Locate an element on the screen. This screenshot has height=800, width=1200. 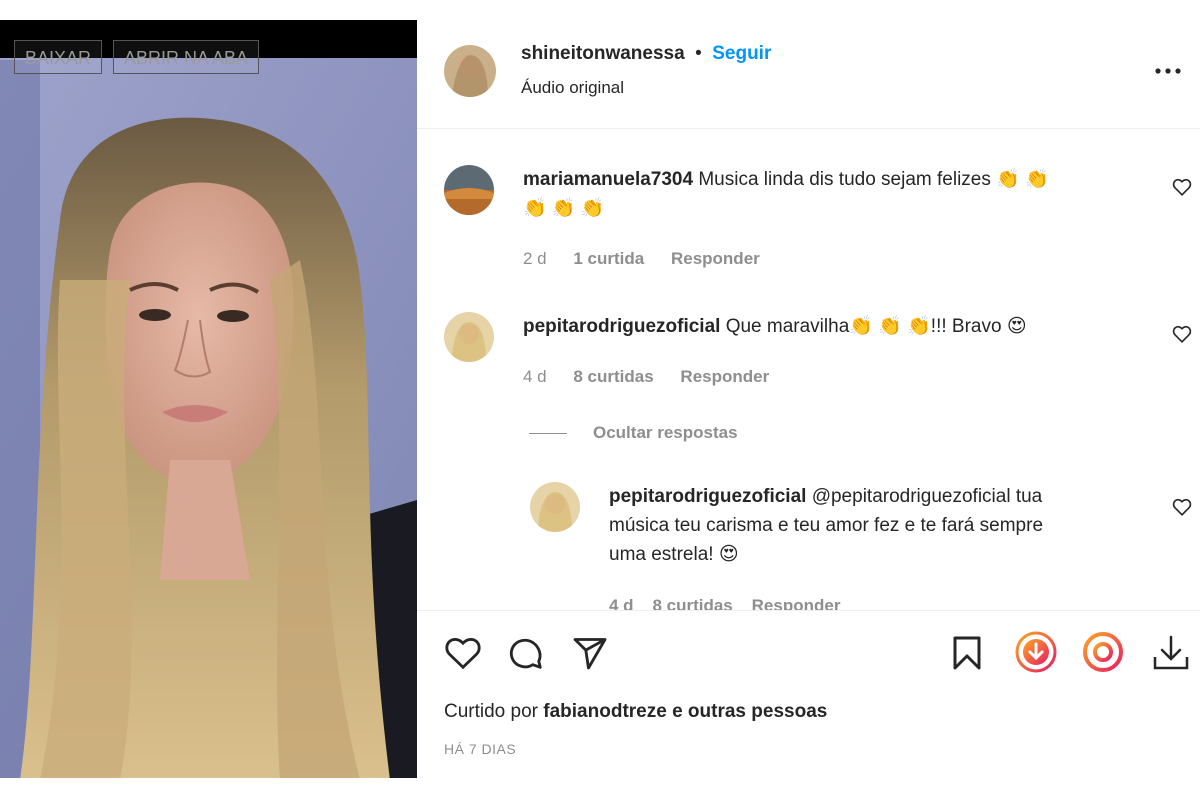
follow-button: Seguir is located at coordinates (741, 53).